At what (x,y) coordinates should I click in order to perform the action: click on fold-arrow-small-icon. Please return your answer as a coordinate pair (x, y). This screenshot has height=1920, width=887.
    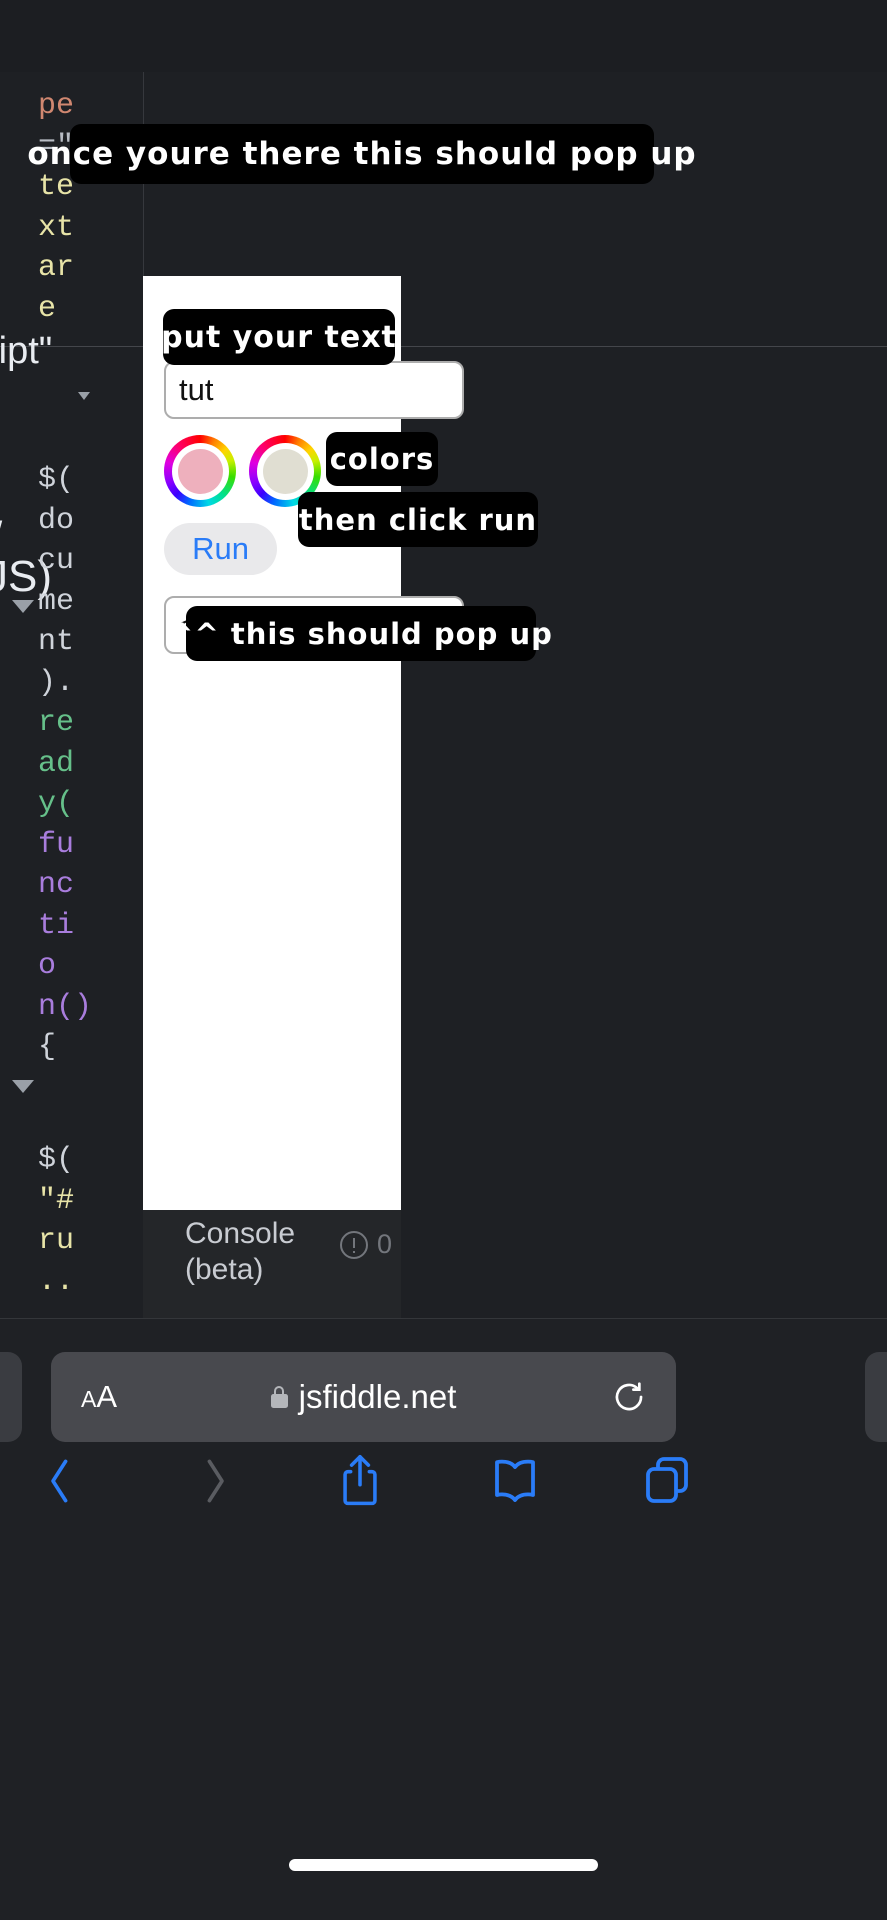
    Looking at the image, I should click on (84, 396).